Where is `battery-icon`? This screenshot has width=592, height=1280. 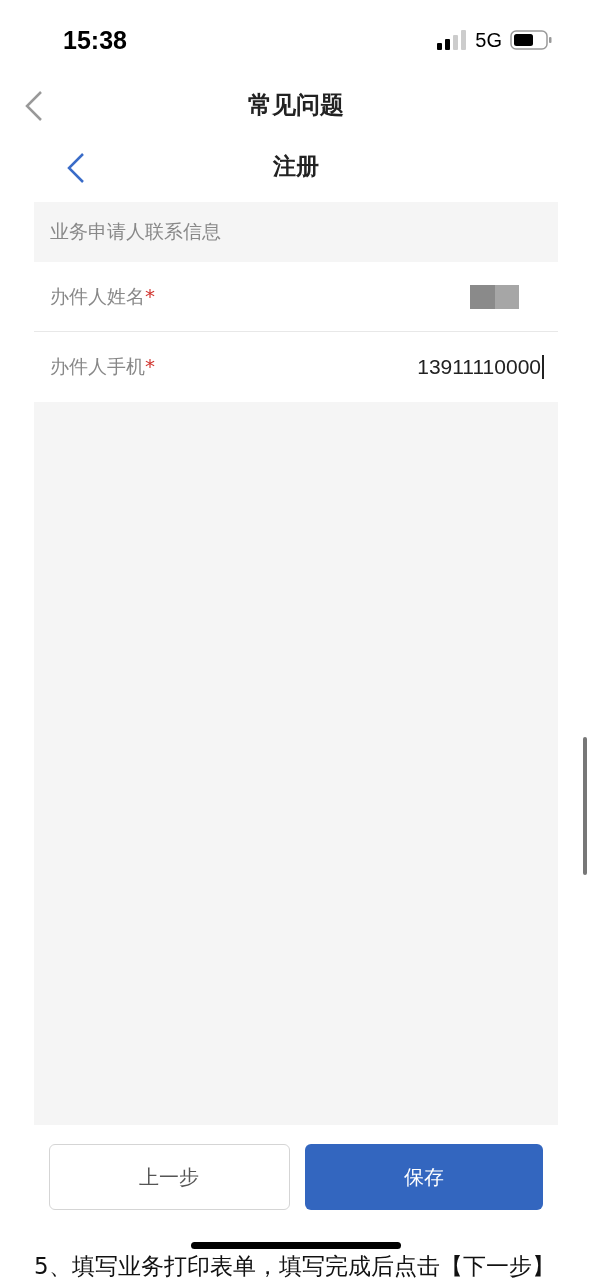
battery-icon is located at coordinates (531, 40).